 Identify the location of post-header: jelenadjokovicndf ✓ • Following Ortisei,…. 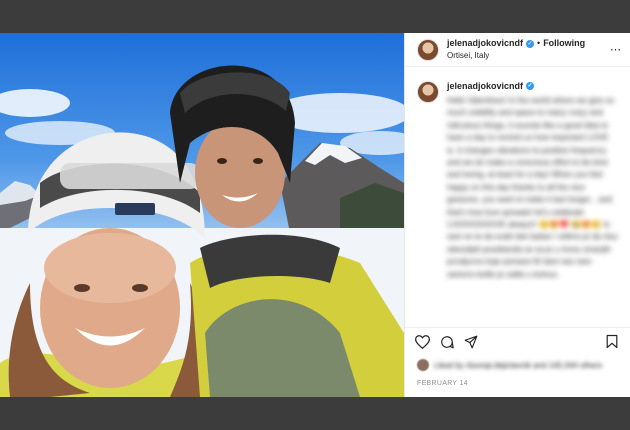
(517, 50).